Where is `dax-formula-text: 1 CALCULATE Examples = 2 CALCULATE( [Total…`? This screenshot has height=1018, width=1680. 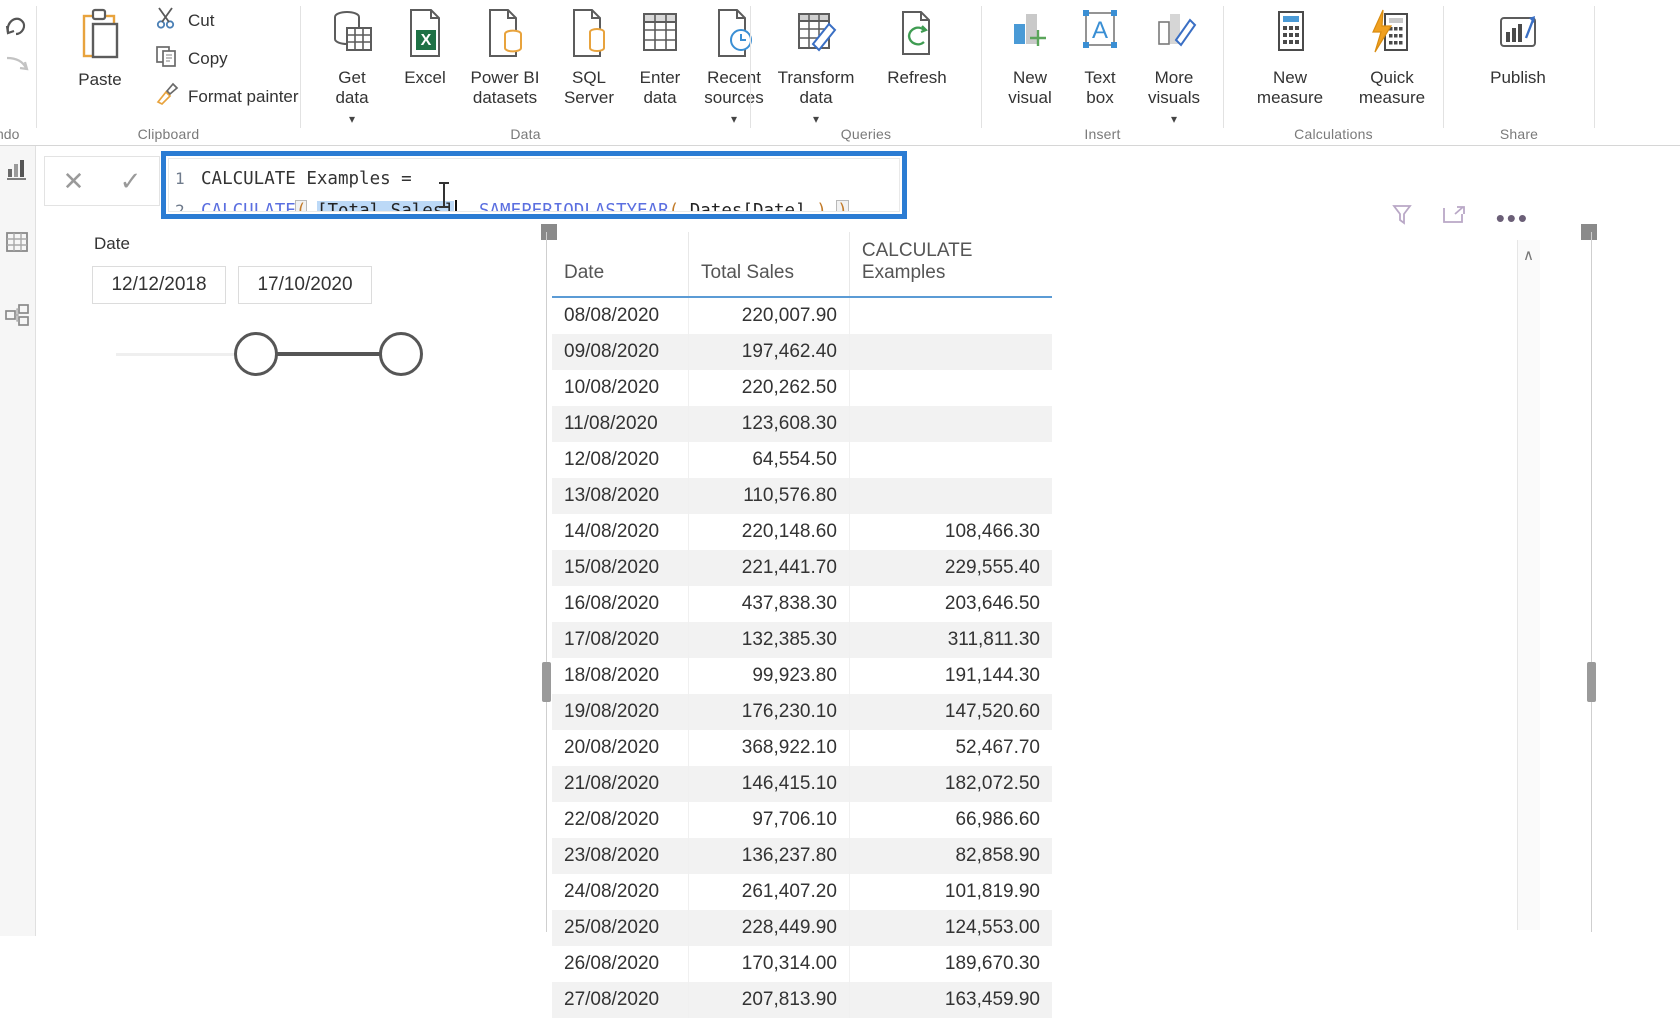 dax-formula-text: 1 CALCULATE Examples = 2 CALCULATE( [Total… is located at coordinates (534, 185).